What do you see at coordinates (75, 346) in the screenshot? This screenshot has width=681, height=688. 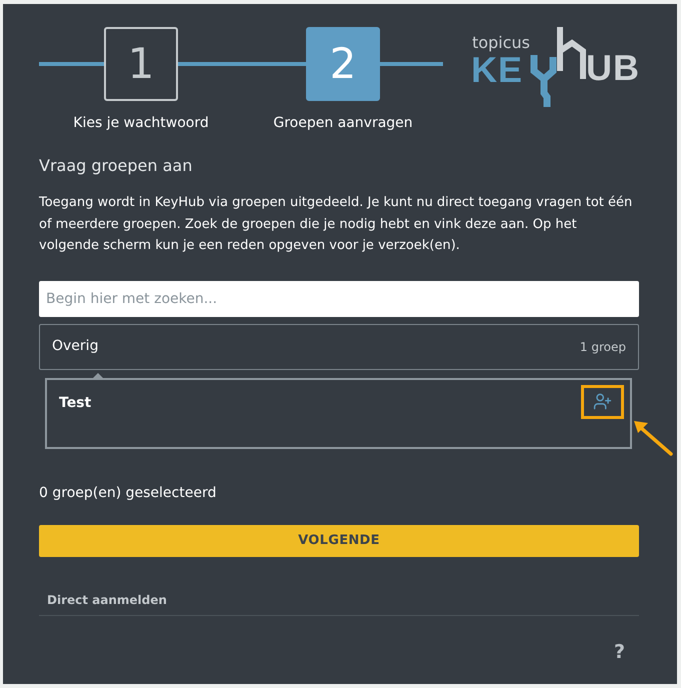 I see `category-name: Overig` at bounding box center [75, 346].